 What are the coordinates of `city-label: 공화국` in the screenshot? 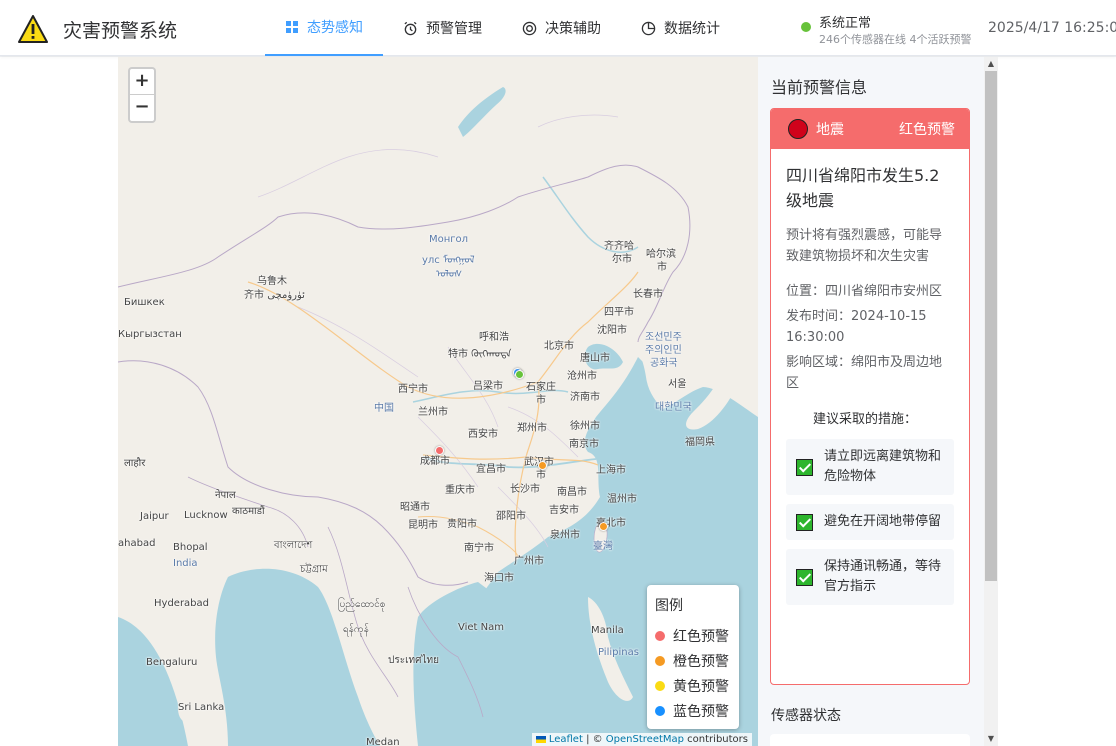 It's located at (664, 363).